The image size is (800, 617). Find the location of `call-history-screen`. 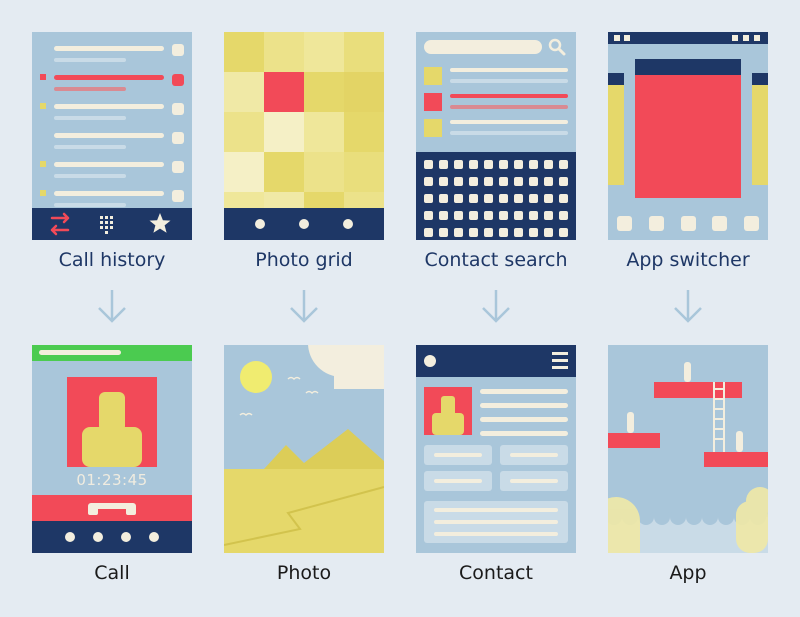

call-history-screen is located at coordinates (112, 136).